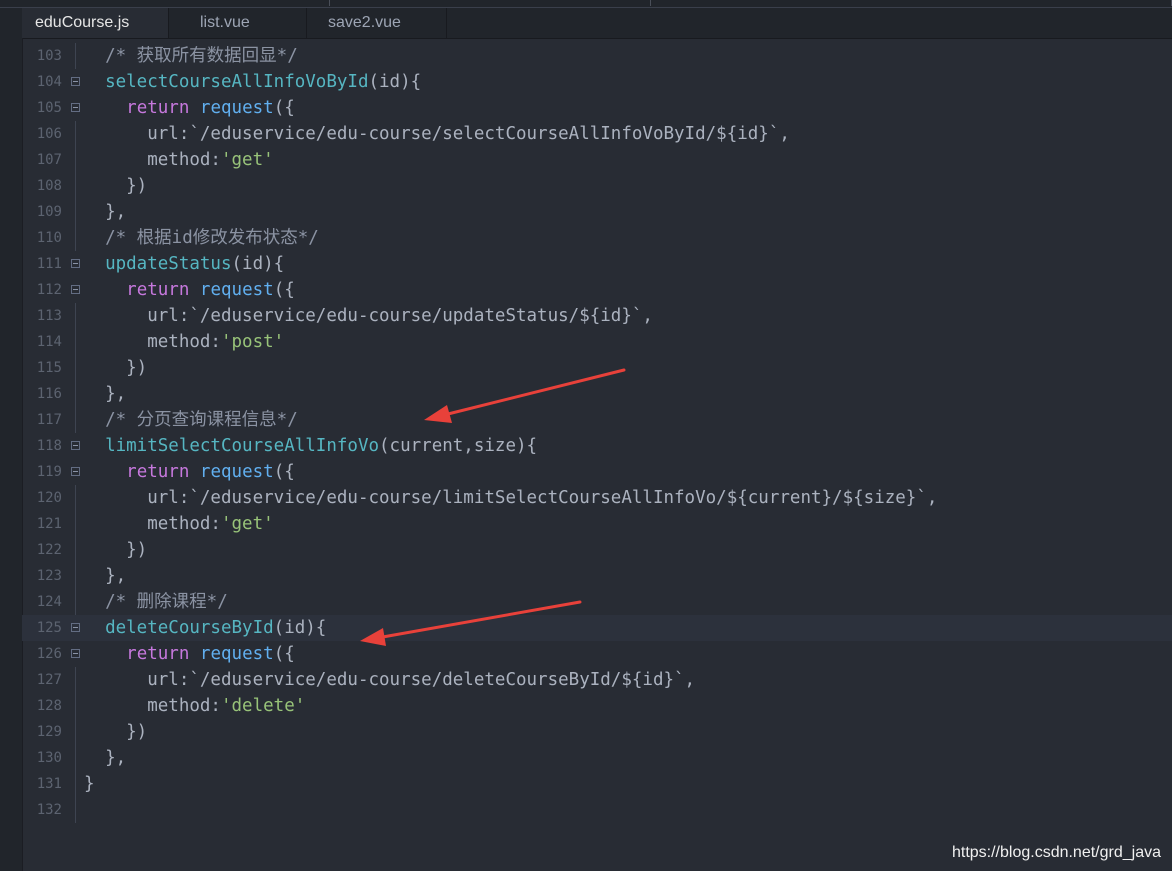 Image resolution: width=1172 pixels, height=871 pixels. Describe the element at coordinates (597, 342) in the screenshot. I see `code-line-114: 114 method:'post'` at that location.